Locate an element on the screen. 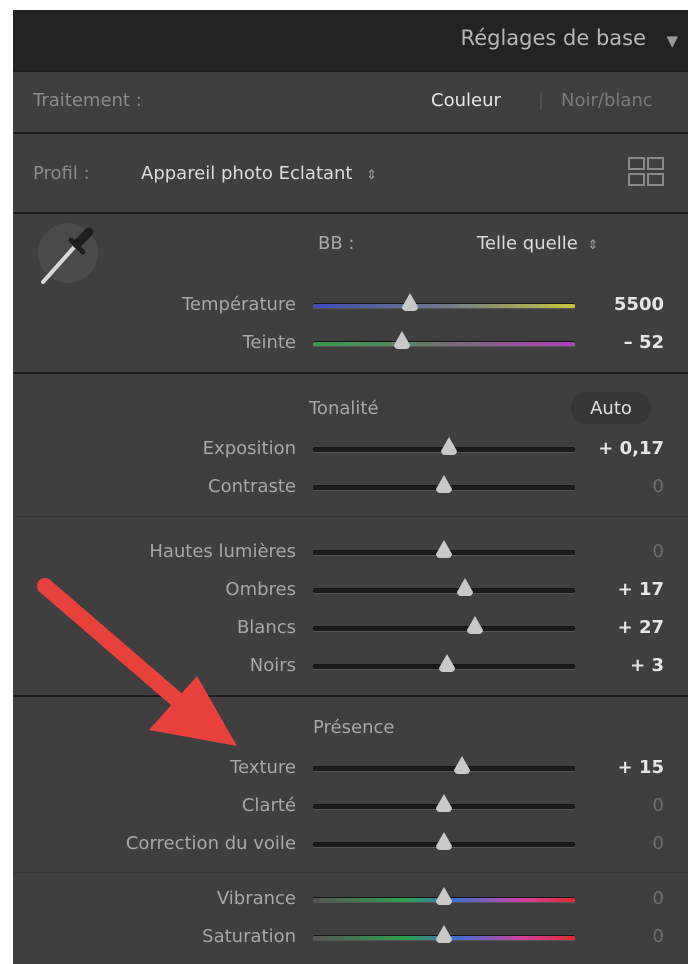  slider-label: Clarté is located at coordinates (268, 805).